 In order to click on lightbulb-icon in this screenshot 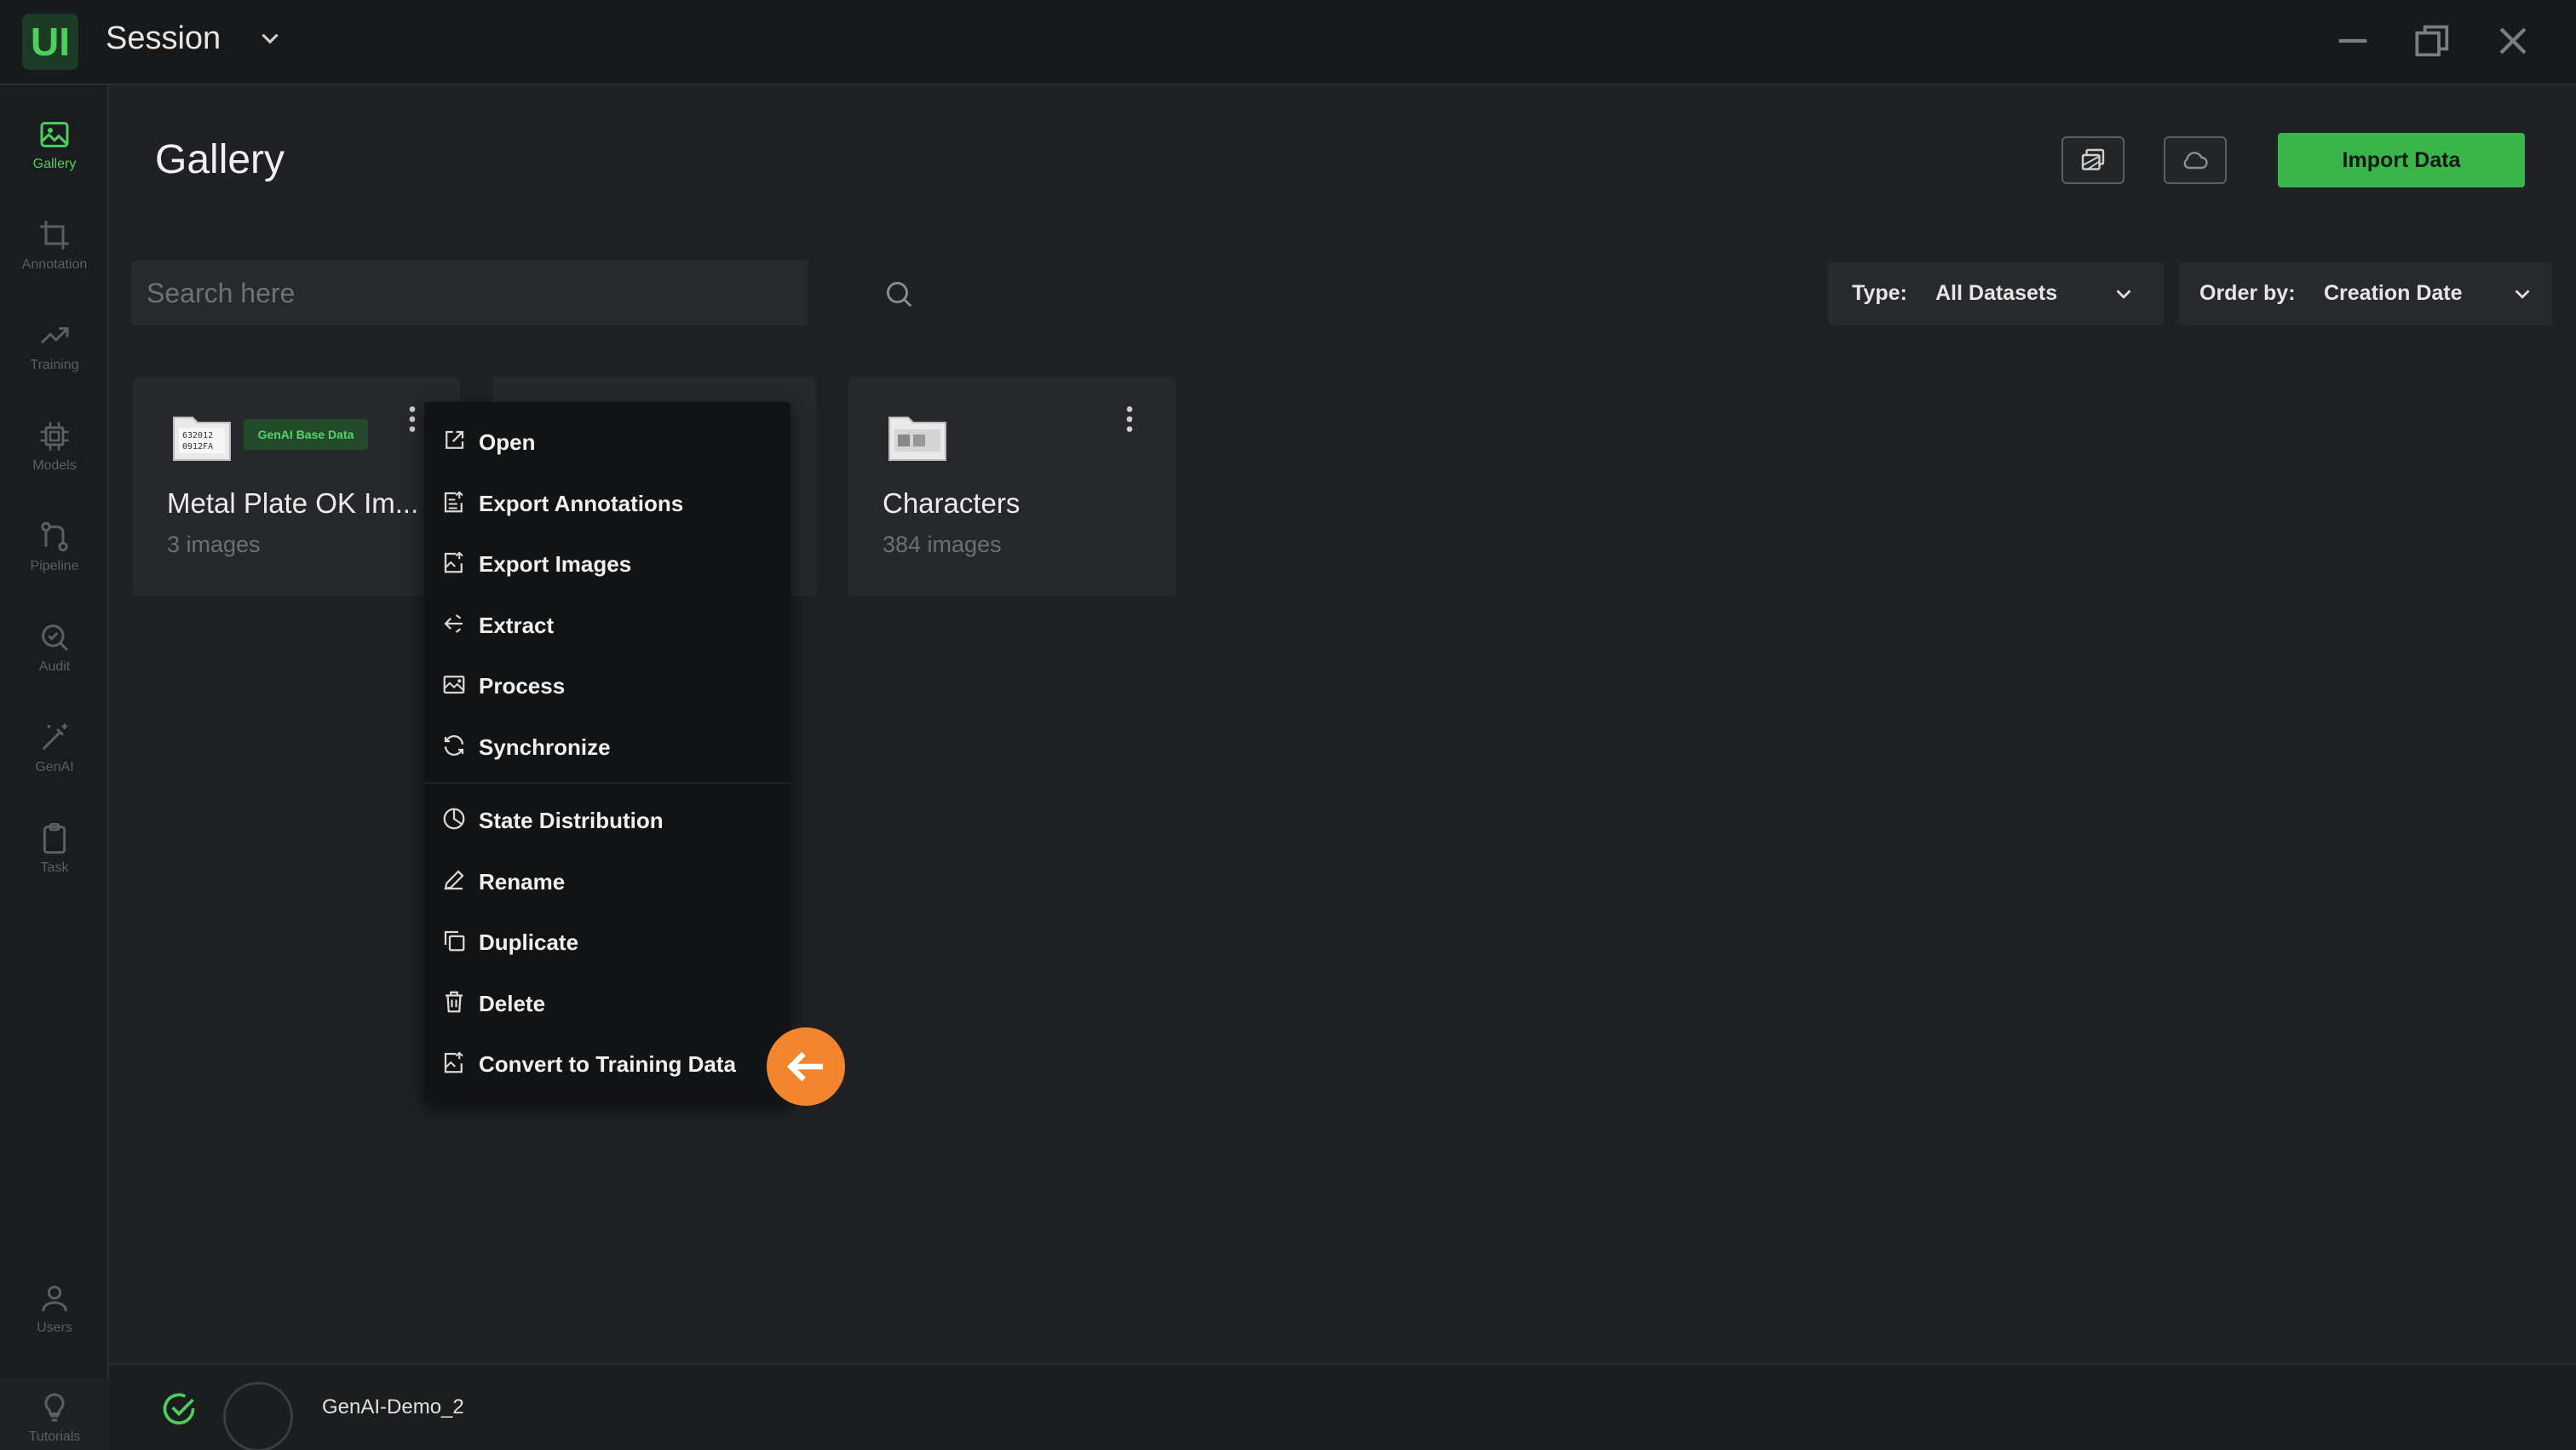, I will do `click(55, 1407)`.